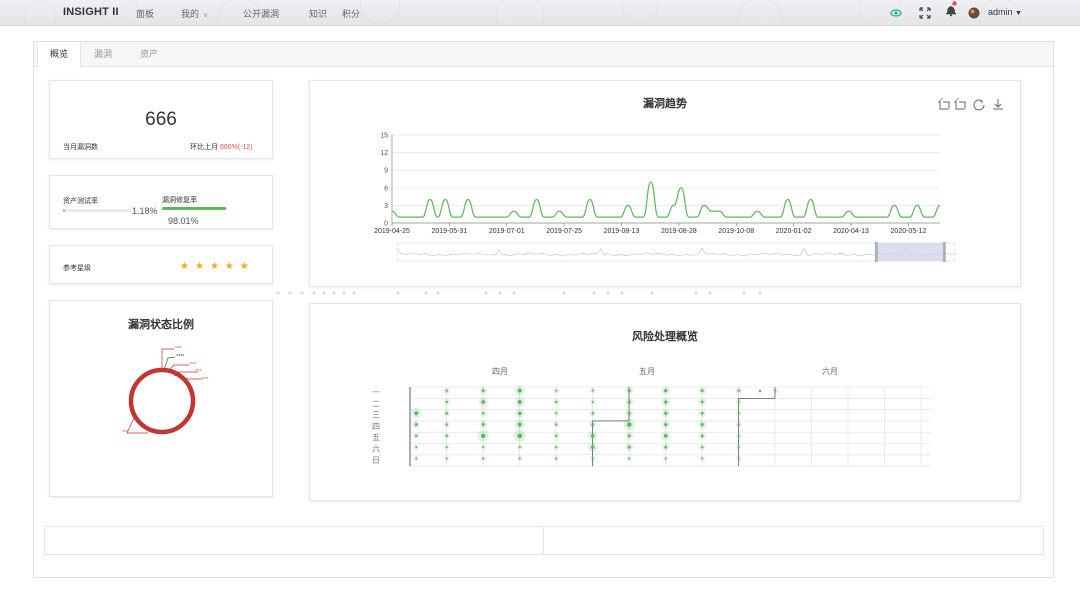 Image resolution: width=1080 pixels, height=598 pixels. Describe the element at coordinates (64, 210) in the screenshot. I see `asset-test-bar-fill` at that location.